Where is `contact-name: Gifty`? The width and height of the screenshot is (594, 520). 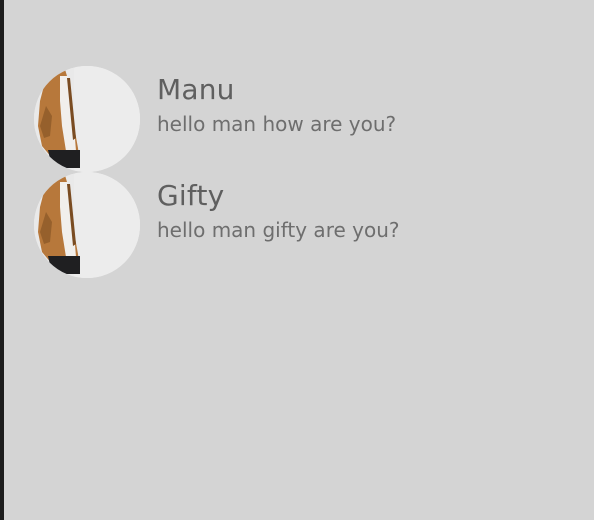 contact-name: Gifty is located at coordinates (191, 195).